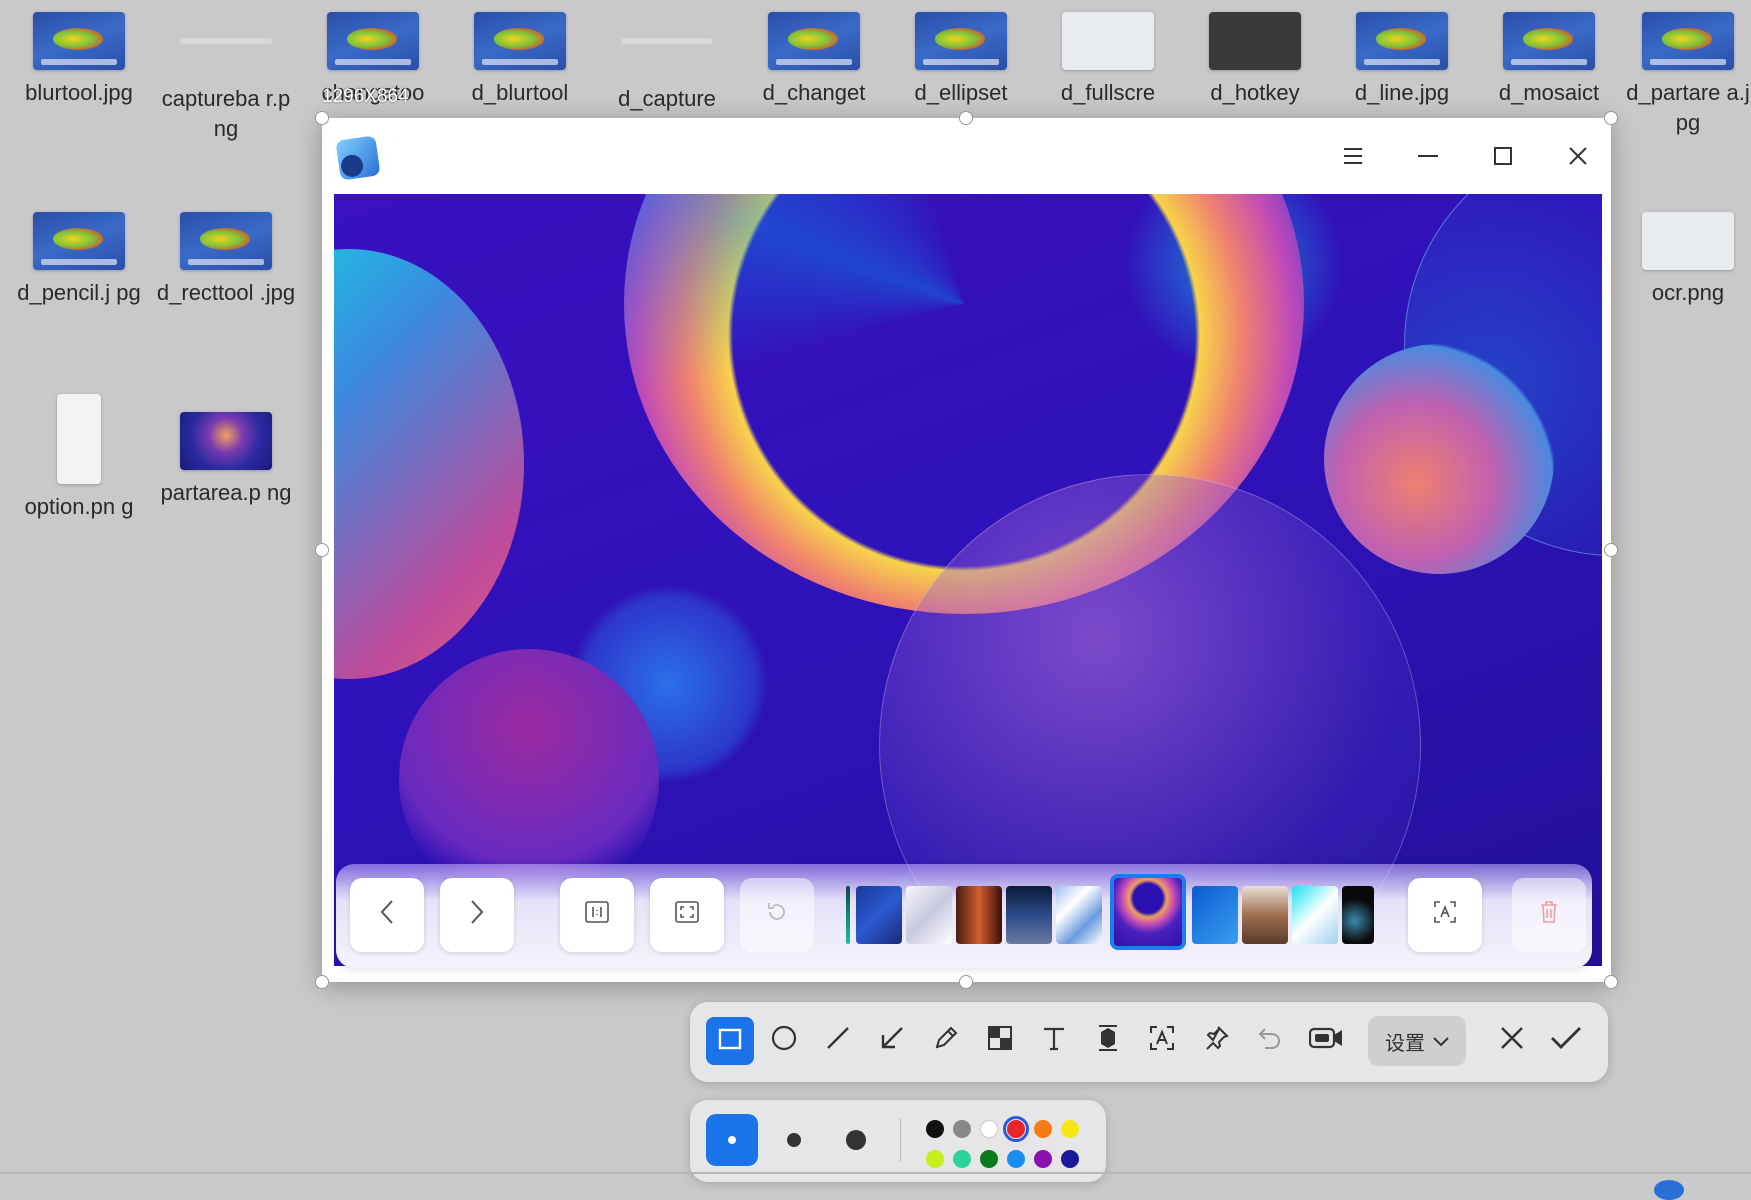 The width and height of the screenshot is (1751, 1200). I want to click on actual-size-button, so click(597, 915).